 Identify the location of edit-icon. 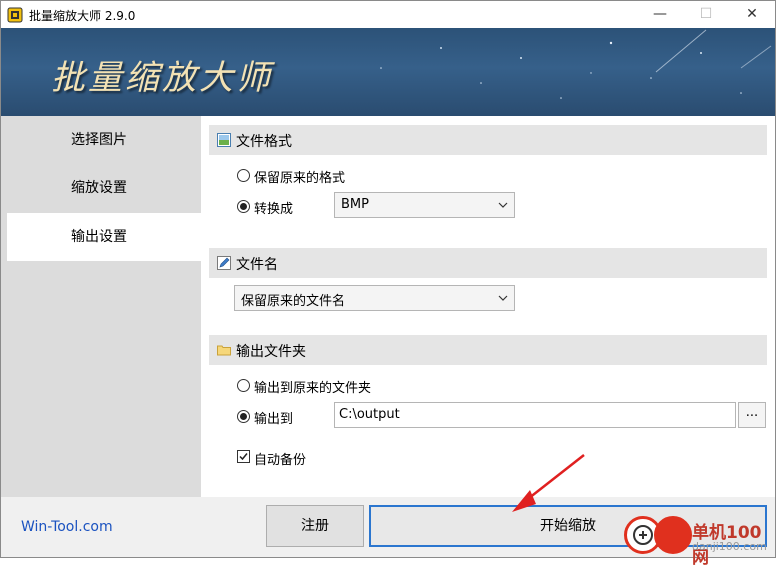
(224, 263).